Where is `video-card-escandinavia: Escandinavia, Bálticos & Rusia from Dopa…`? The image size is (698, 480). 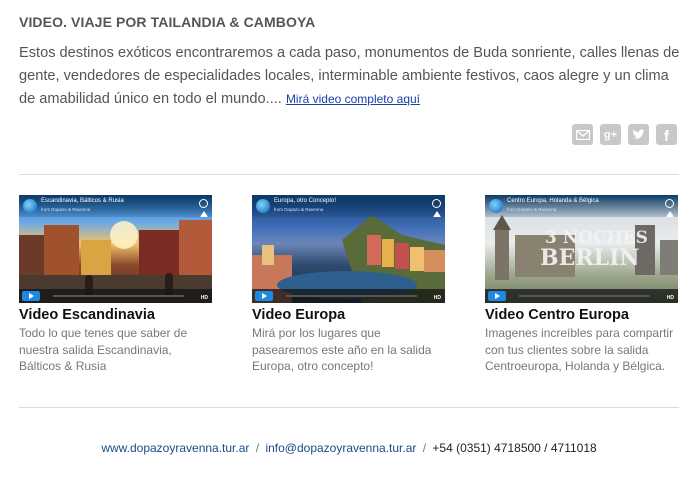
video-card-escandinavia: Escandinavia, Bálticos & Rusia from Dopa… is located at coordinates (116, 285).